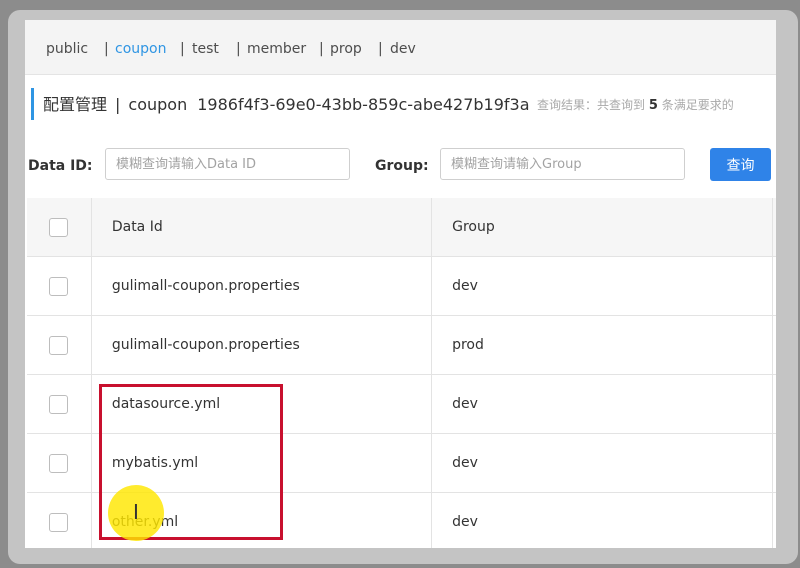 This screenshot has height=568, width=800. Describe the element at coordinates (653, 105) in the screenshot. I see `query-count: 5` at that location.